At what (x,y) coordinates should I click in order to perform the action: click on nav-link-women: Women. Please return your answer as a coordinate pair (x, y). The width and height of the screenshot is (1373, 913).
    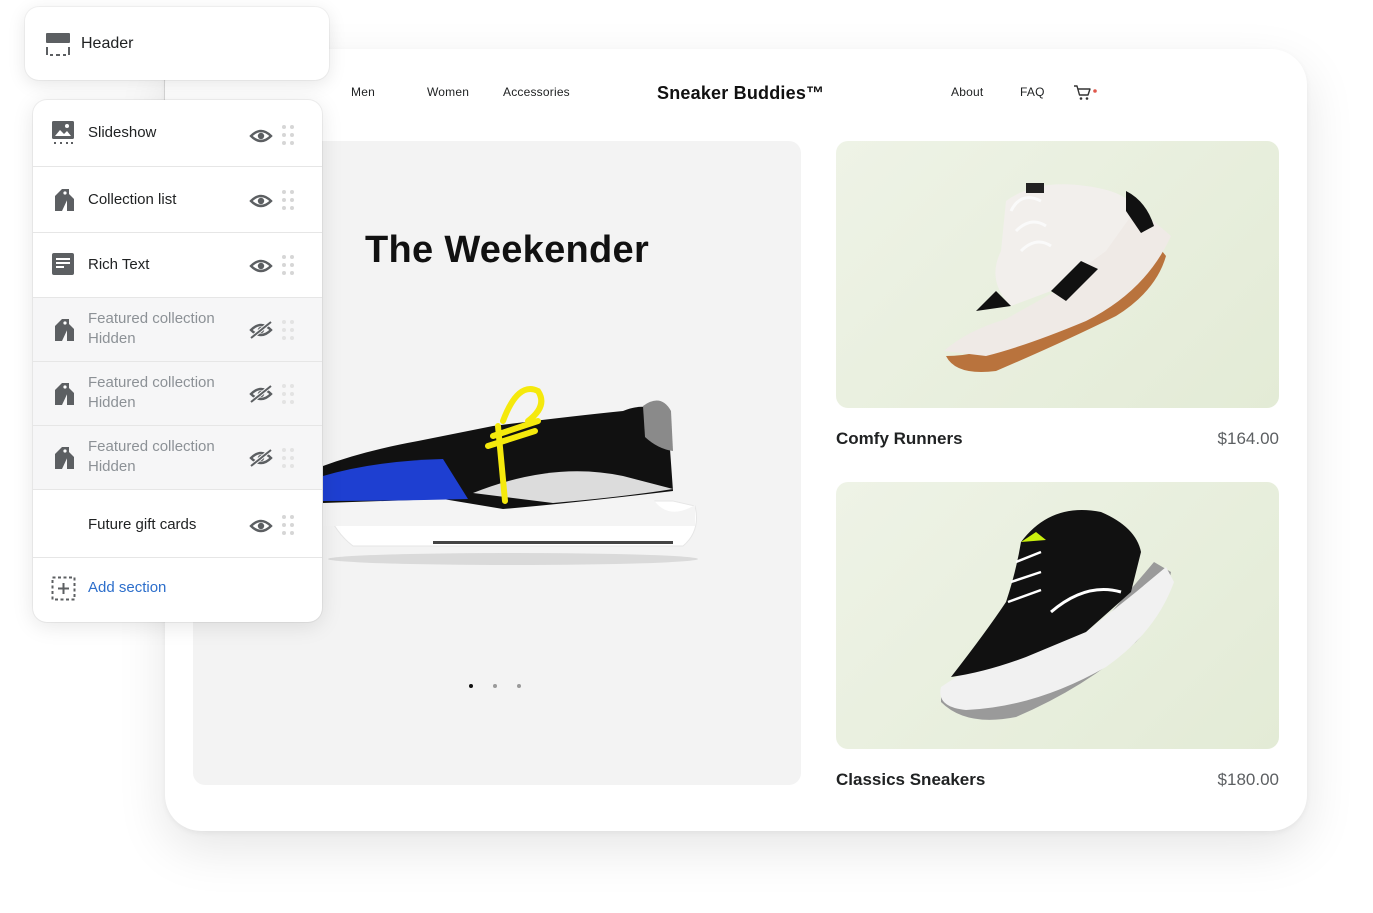
    Looking at the image, I should click on (448, 92).